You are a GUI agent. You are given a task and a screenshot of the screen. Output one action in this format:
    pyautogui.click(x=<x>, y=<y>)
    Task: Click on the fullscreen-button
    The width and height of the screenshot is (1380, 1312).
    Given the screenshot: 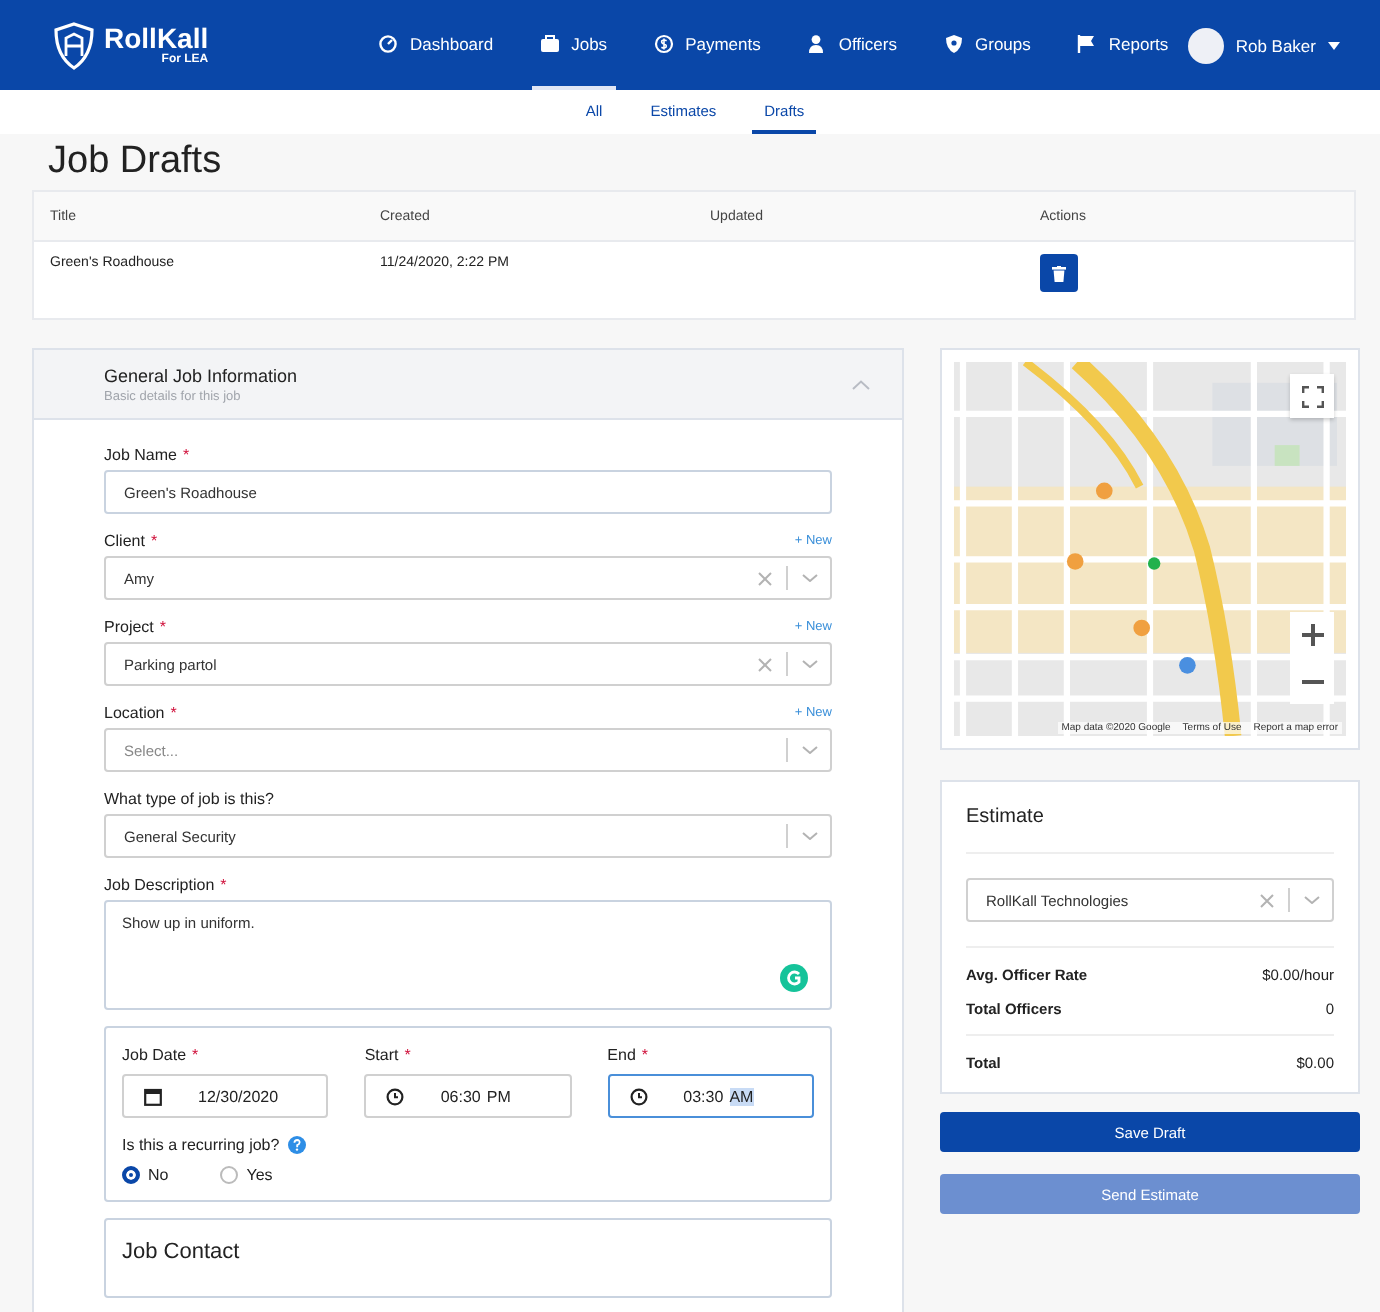 What is the action you would take?
    pyautogui.click(x=1312, y=396)
    